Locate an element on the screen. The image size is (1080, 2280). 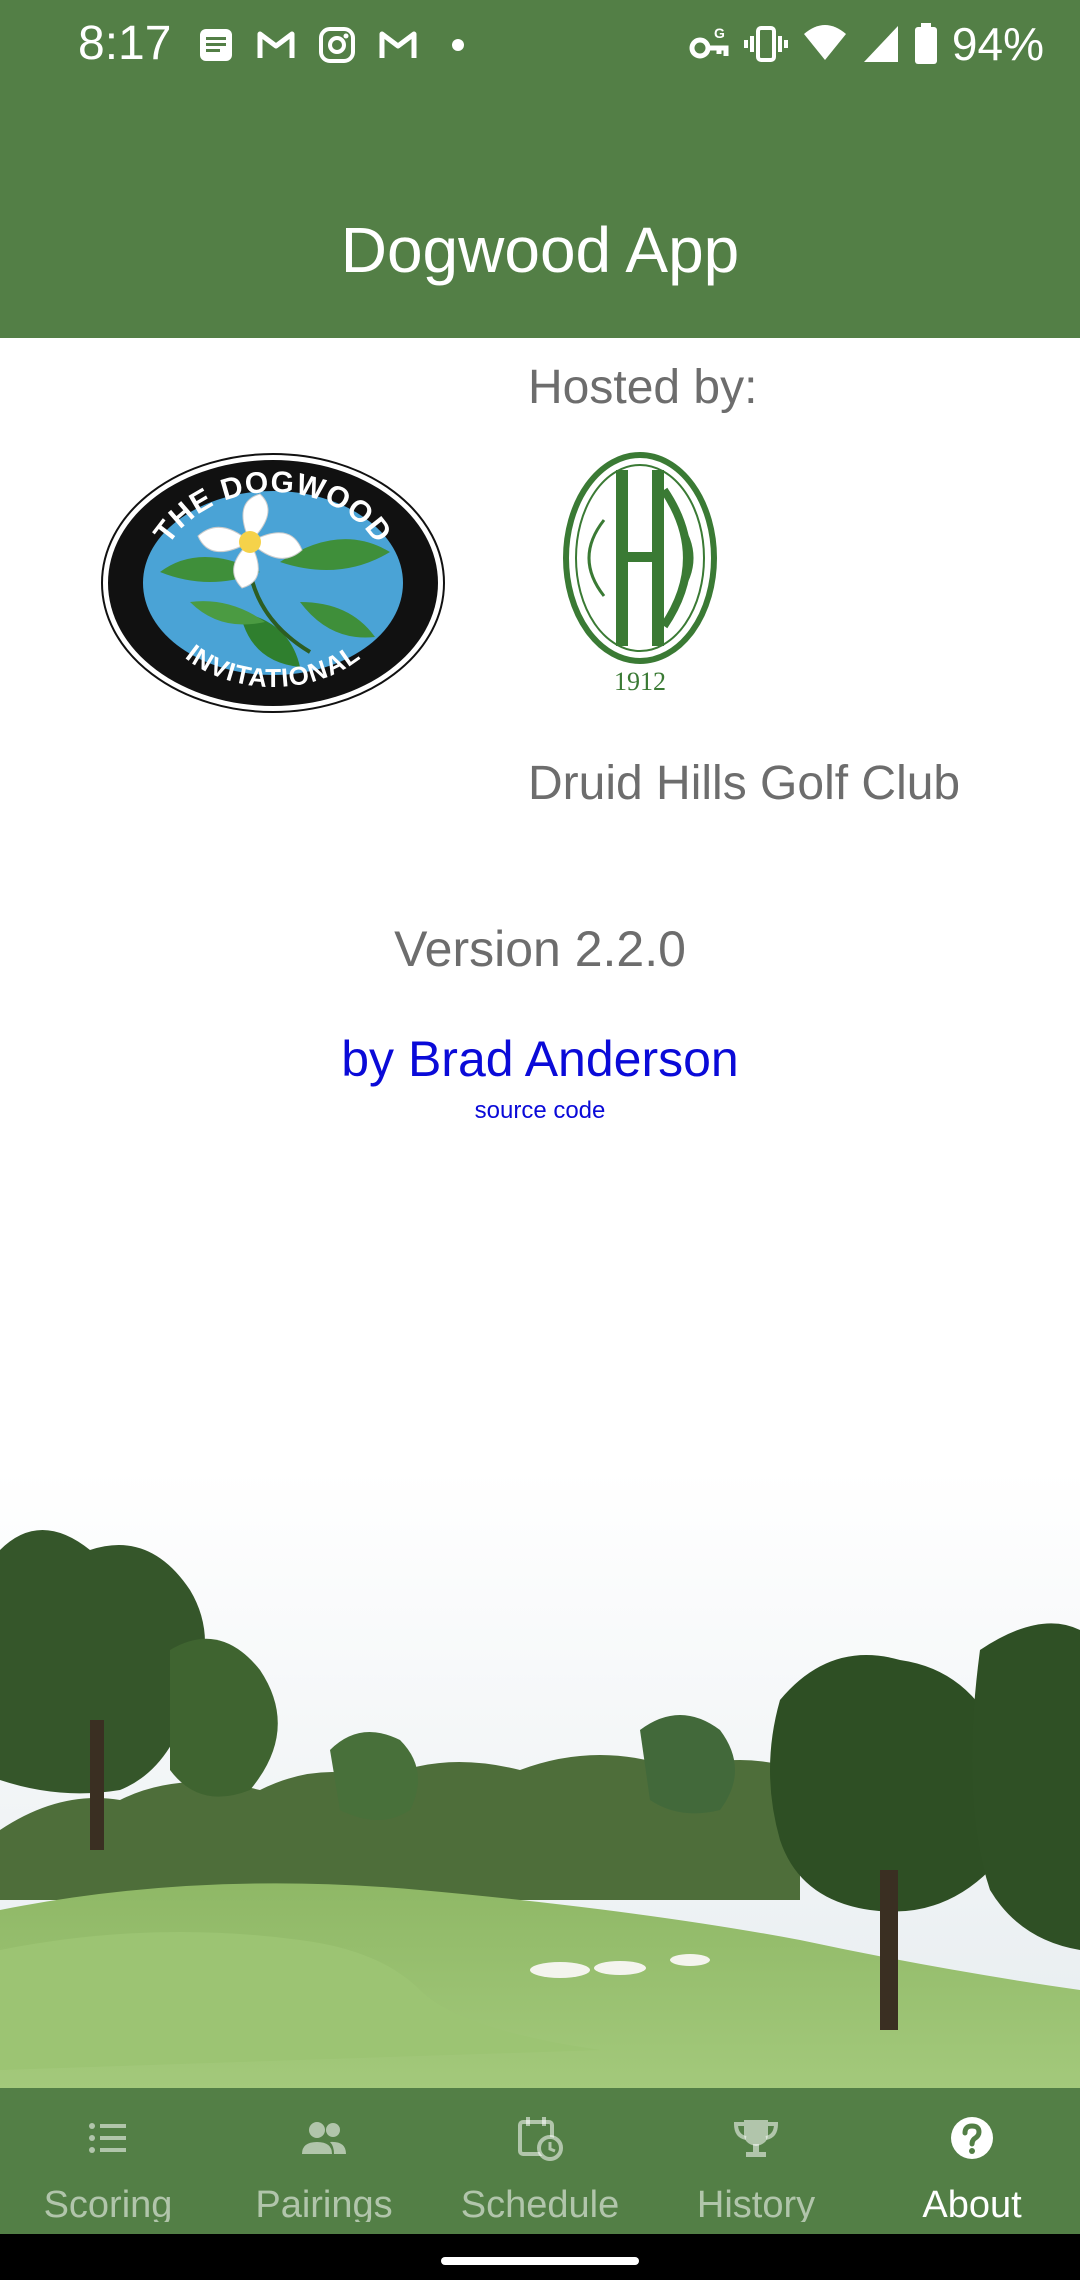
trophy-icon is located at coordinates (756, 2138).